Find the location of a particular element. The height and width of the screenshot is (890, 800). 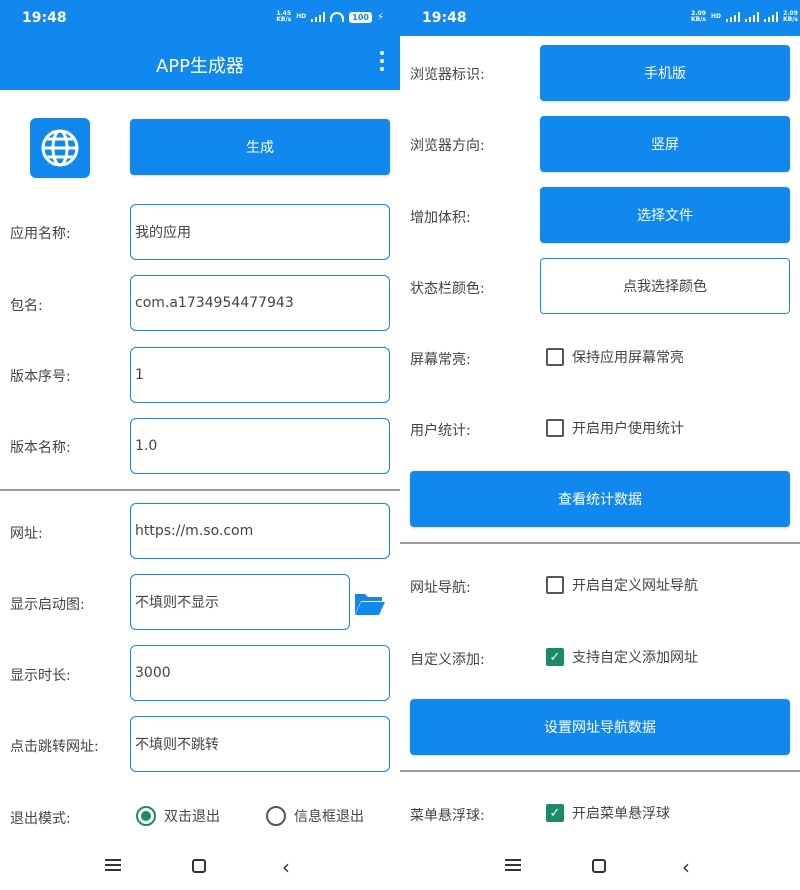

choose-file-button: 选择文件 is located at coordinates (665, 215).